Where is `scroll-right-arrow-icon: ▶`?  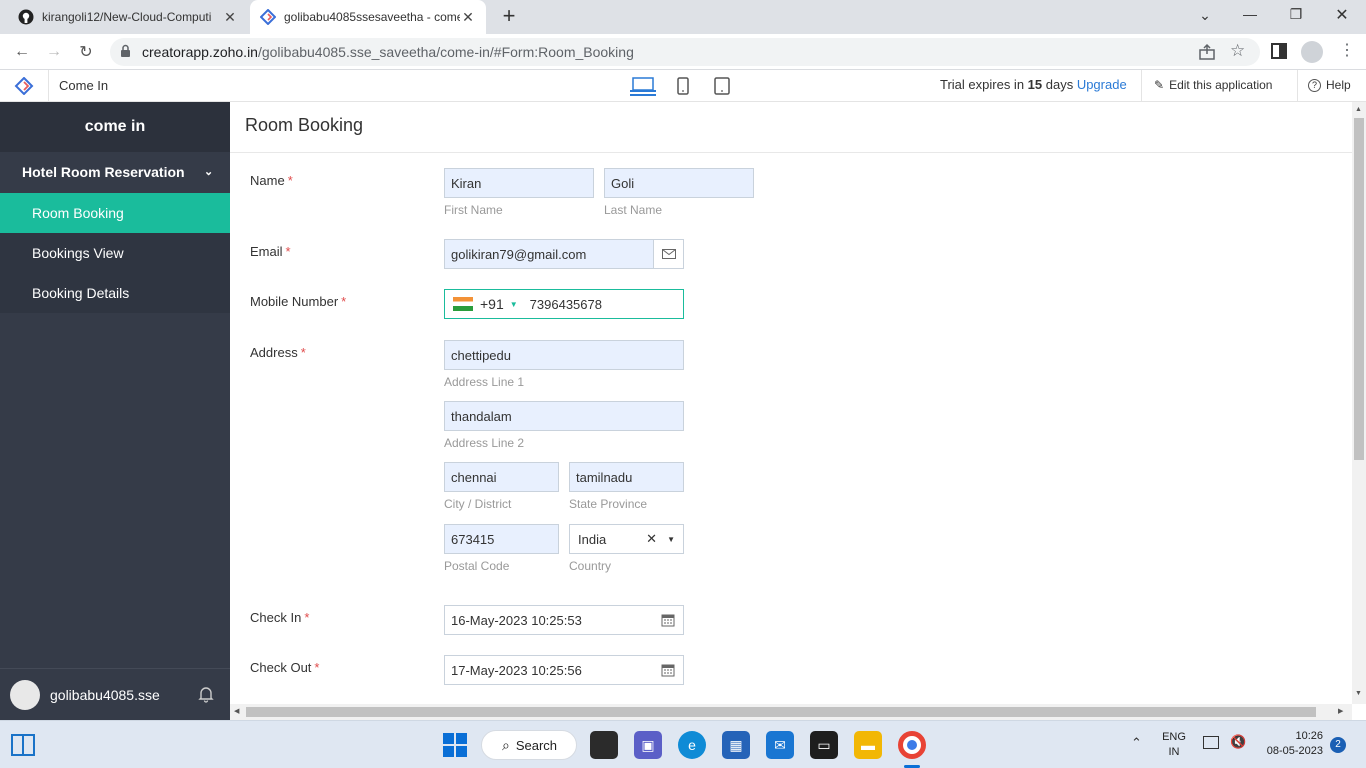 scroll-right-arrow-icon: ▶ is located at coordinates (1340, 711).